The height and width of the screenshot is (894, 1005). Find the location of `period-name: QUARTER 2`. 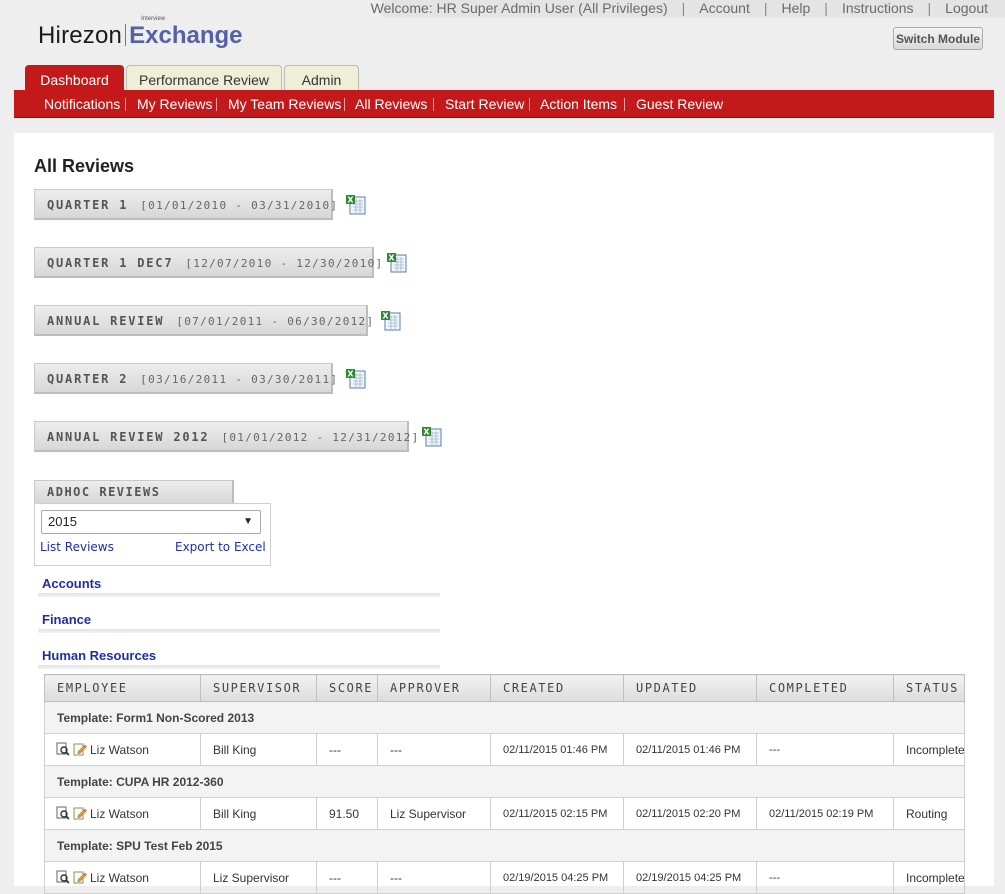

period-name: QUARTER 2 is located at coordinates (88, 379).